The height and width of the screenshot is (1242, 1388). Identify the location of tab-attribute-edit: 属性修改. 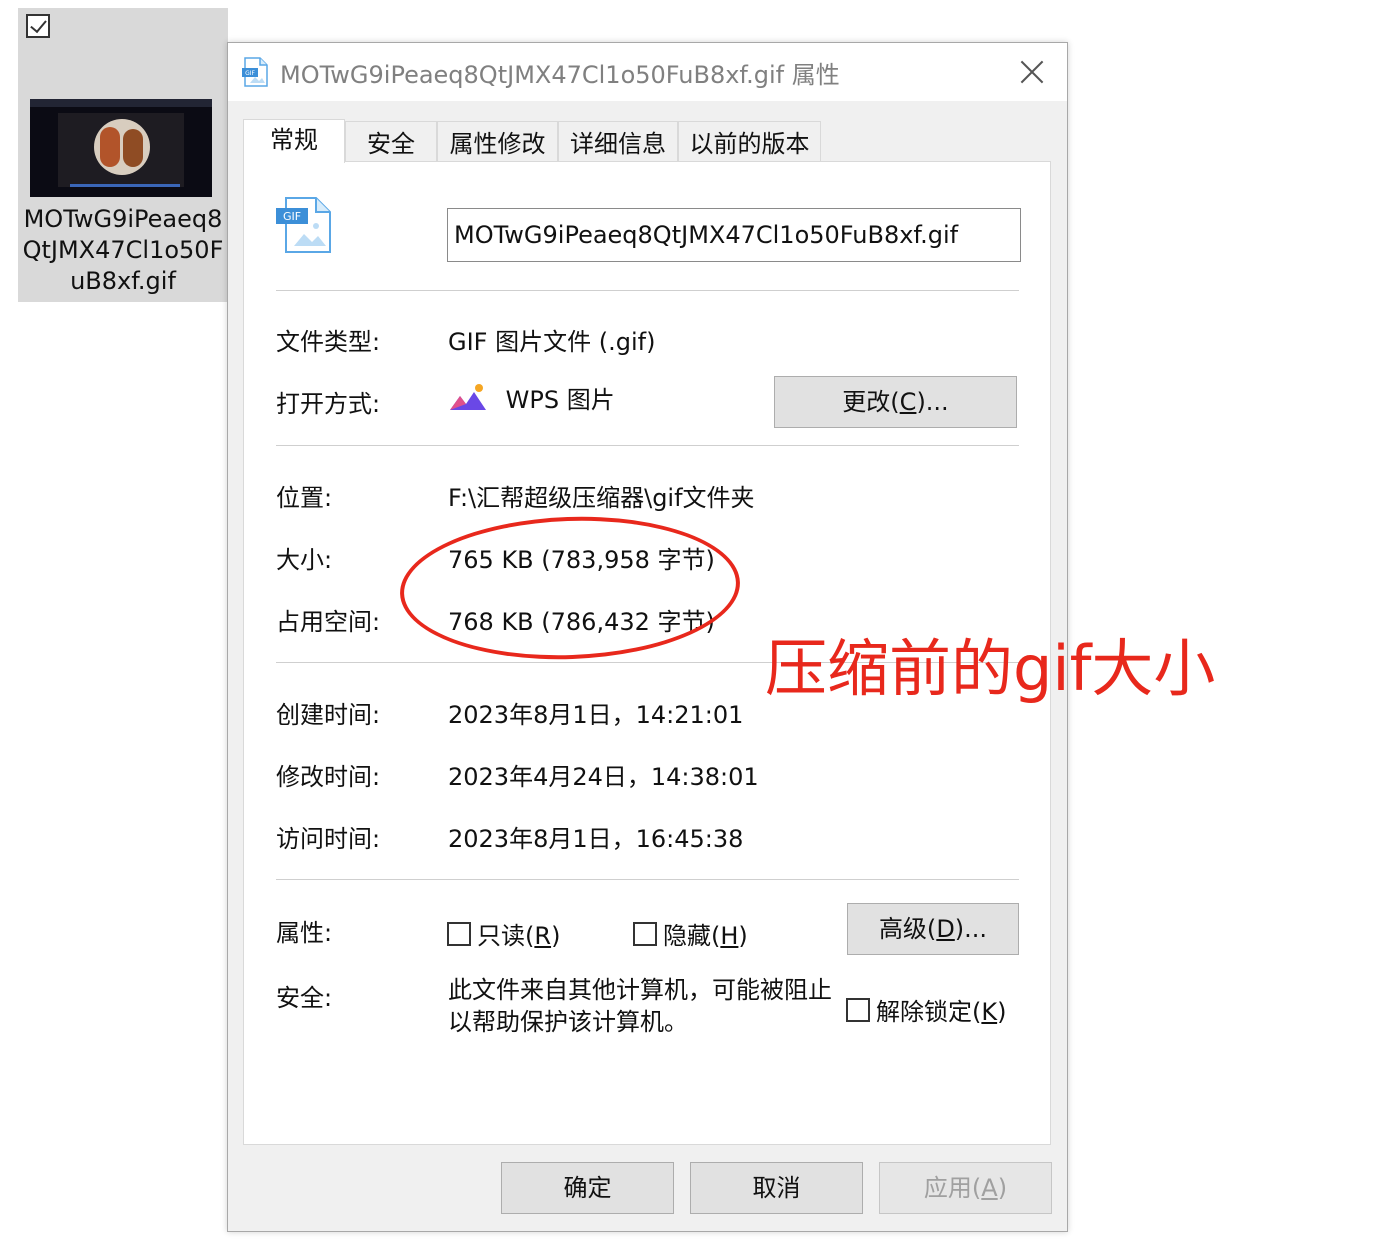
(497, 141).